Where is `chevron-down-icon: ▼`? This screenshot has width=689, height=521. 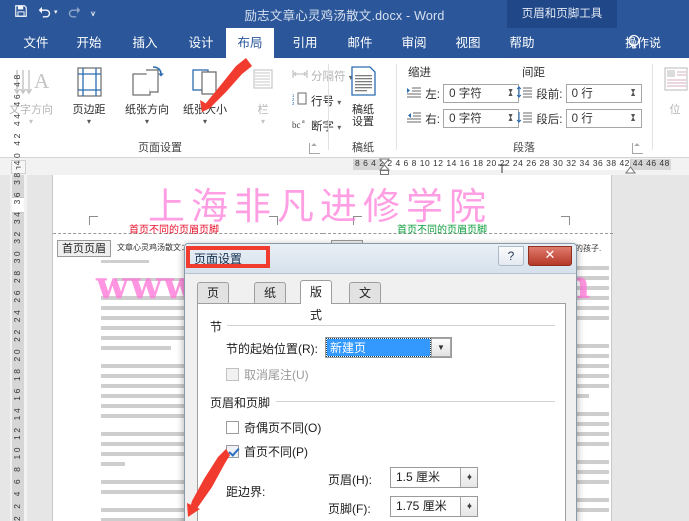
chevron-down-icon: ▼ is located at coordinates (441, 347).